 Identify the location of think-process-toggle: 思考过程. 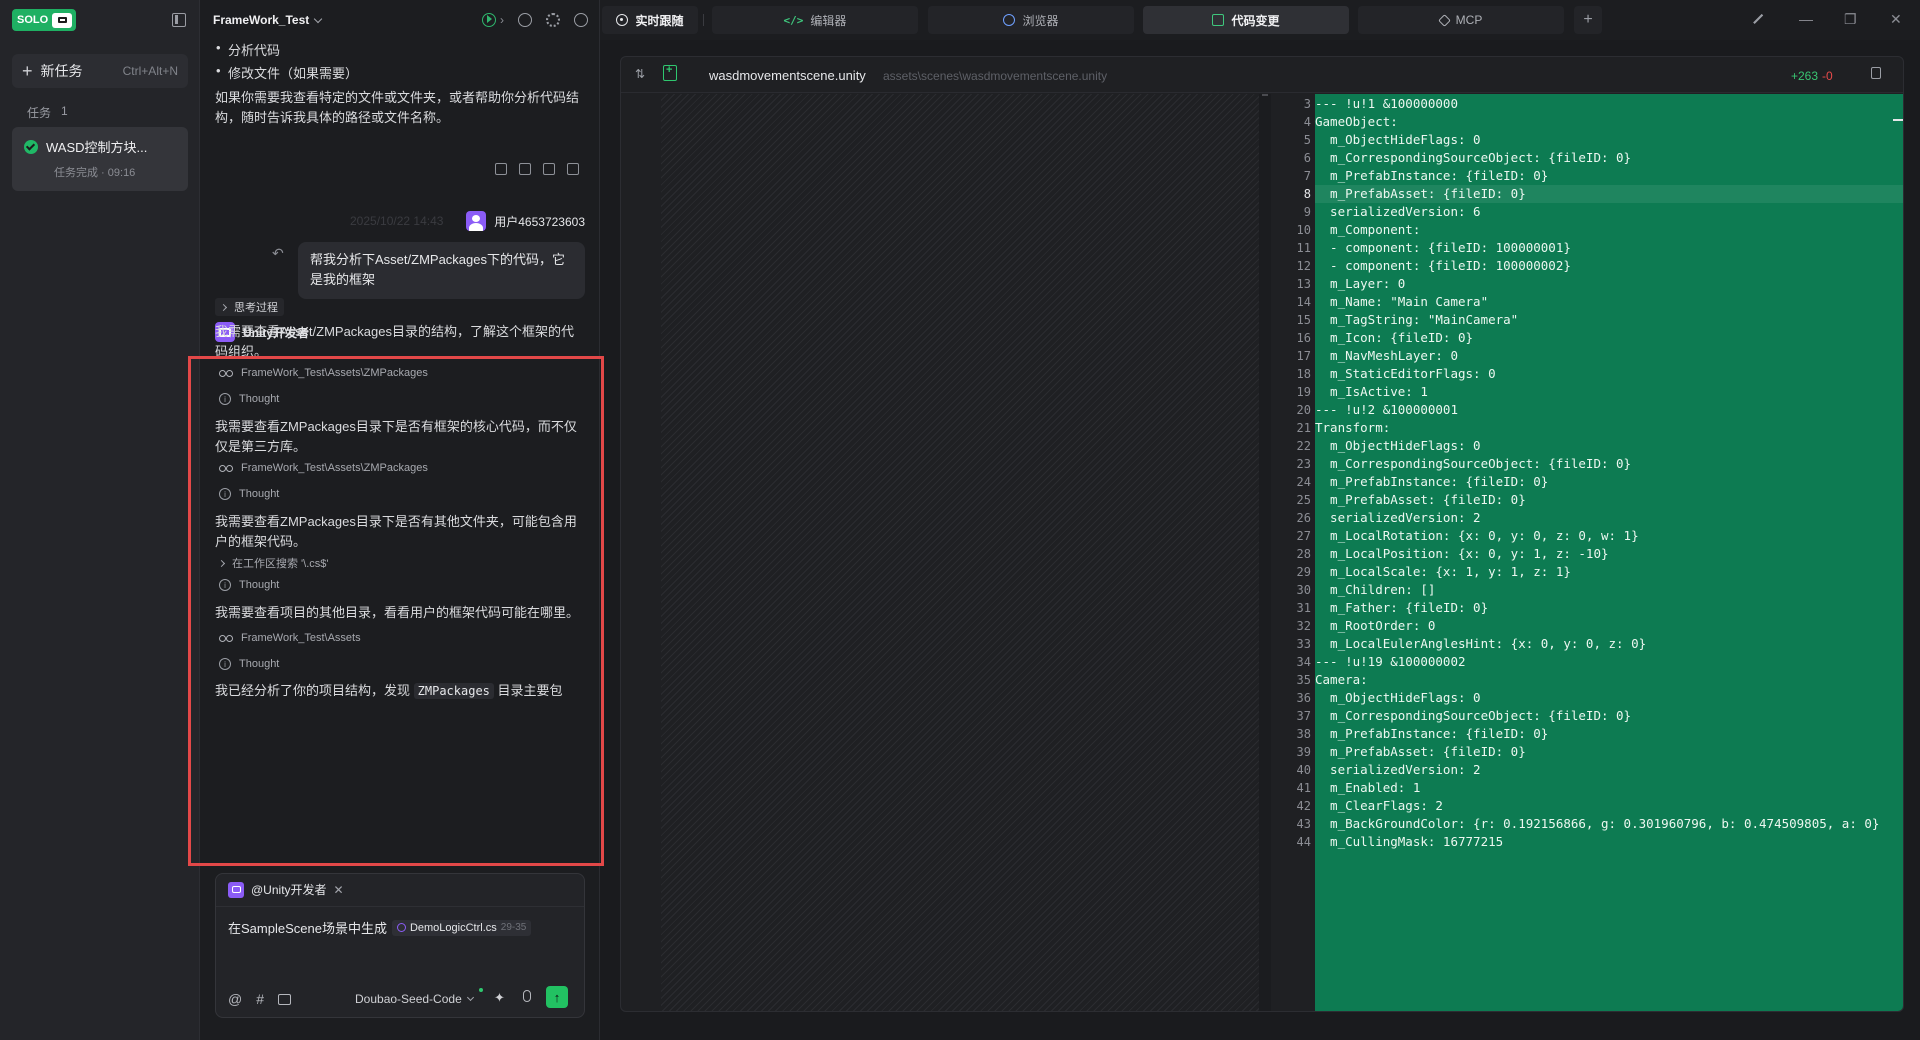
(249, 307).